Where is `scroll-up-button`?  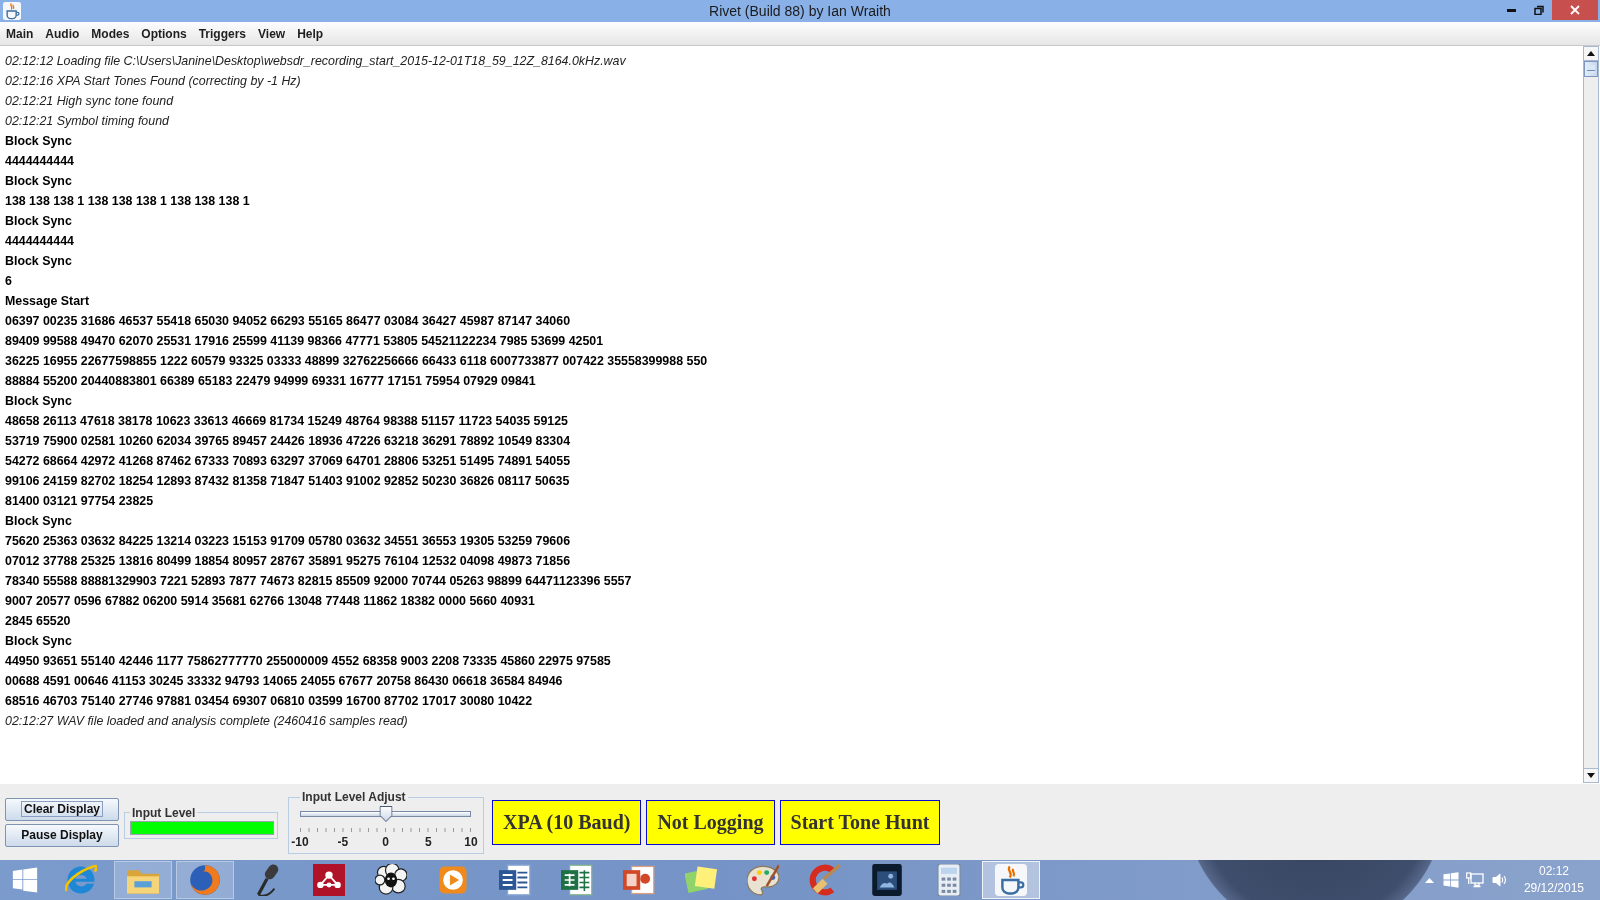
scroll-up-button is located at coordinates (1591, 54).